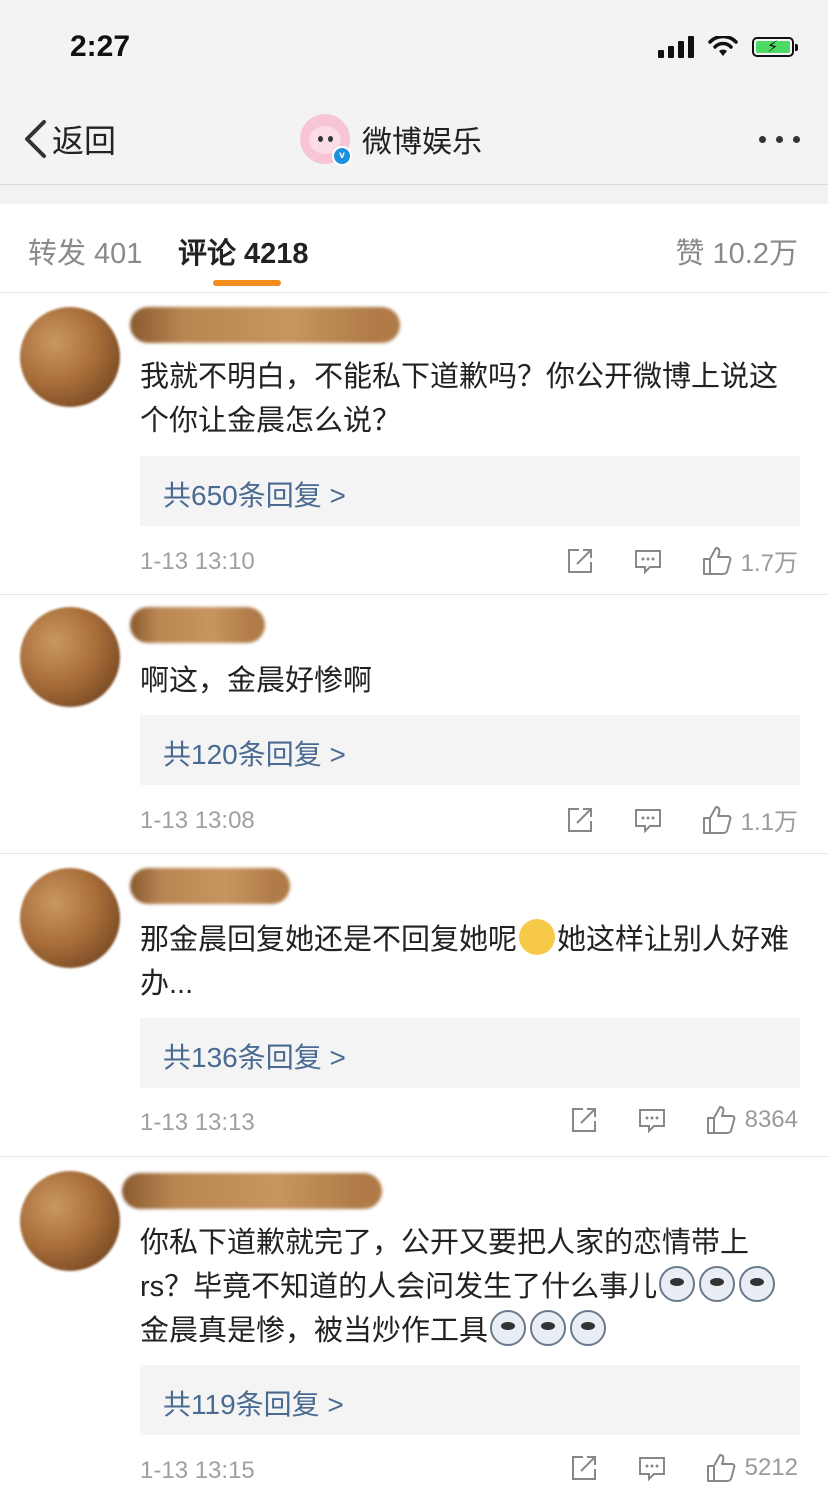 This screenshot has height=1501, width=828. What do you see at coordinates (35, 139) in the screenshot?
I see `chevron-left-icon` at bounding box center [35, 139].